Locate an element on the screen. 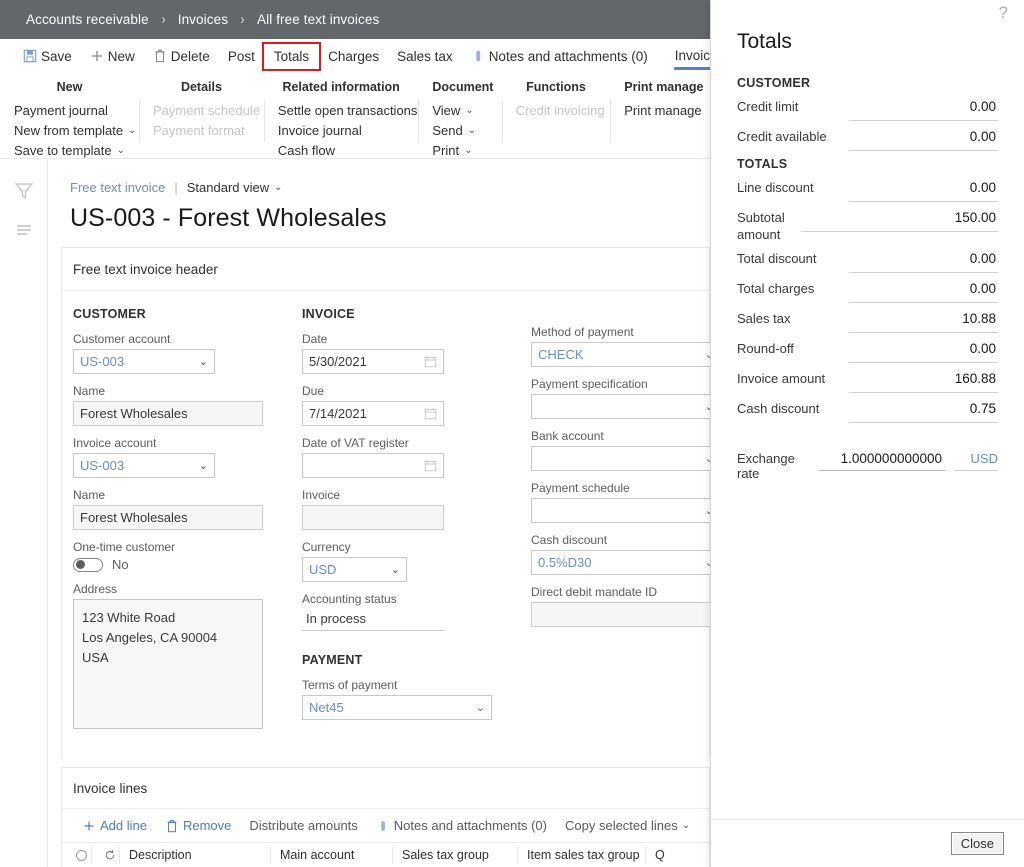 The image size is (1024, 867). column-header-item-sales-tax-group: Item sales tax group is located at coordinates (581, 854).